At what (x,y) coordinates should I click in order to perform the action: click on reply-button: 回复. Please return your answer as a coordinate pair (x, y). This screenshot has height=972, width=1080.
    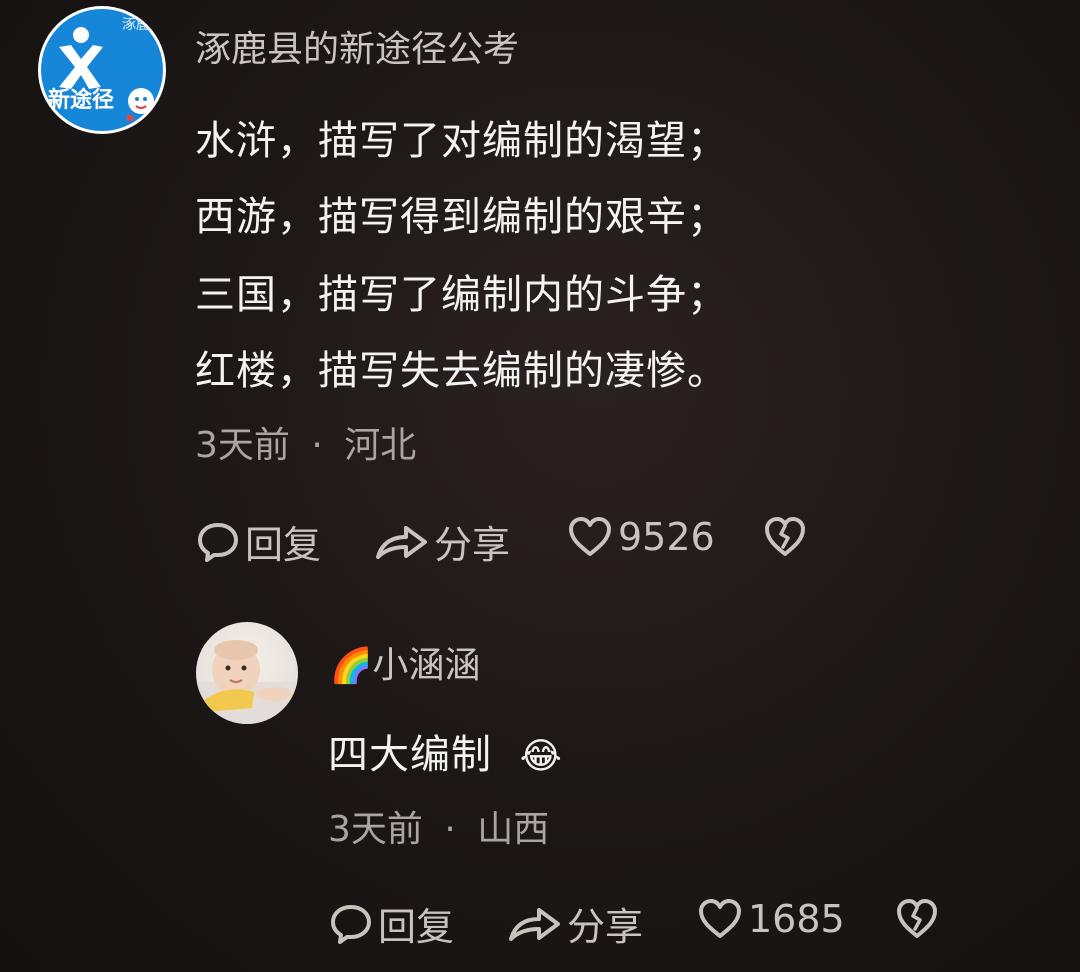
    Looking at the image, I should click on (258, 541).